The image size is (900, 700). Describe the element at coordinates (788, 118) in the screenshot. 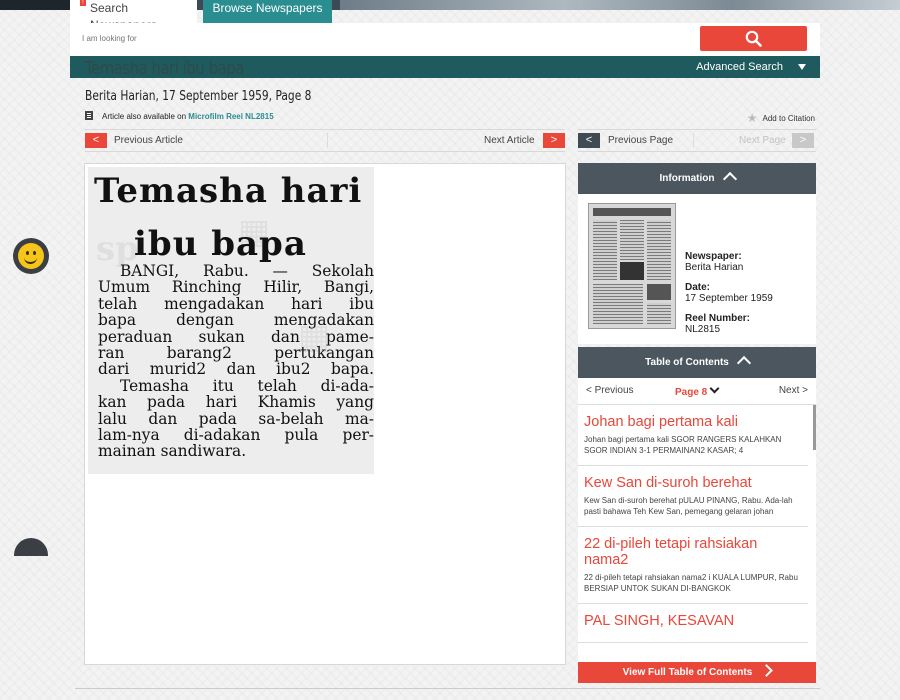

I see `add-to-citation-label: Add to Citation` at that location.